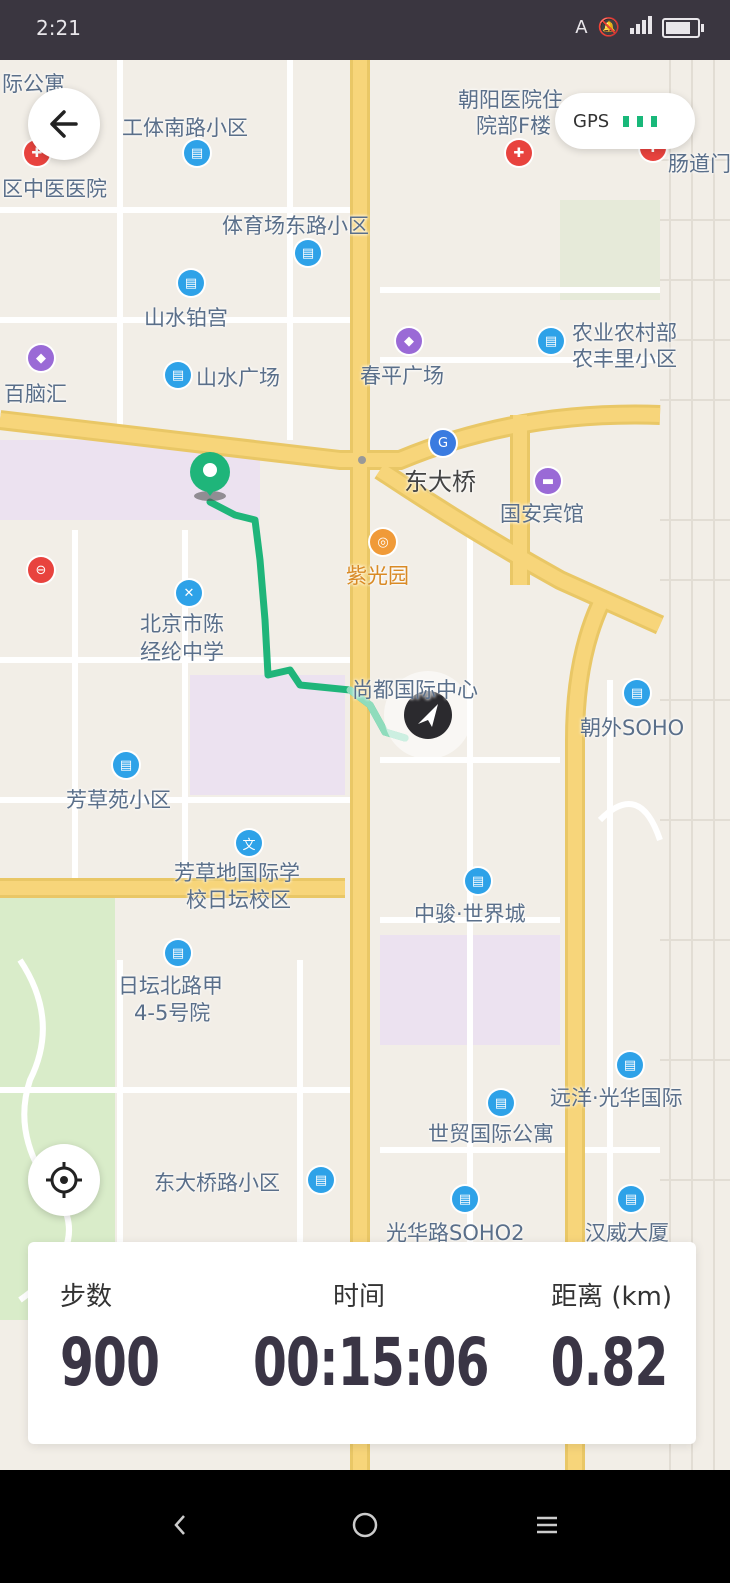 The height and width of the screenshot is (1583, 730). Describe the element at coordinates (377, 576) in the screenshot. I see `map-label: 紫光园` at that location.